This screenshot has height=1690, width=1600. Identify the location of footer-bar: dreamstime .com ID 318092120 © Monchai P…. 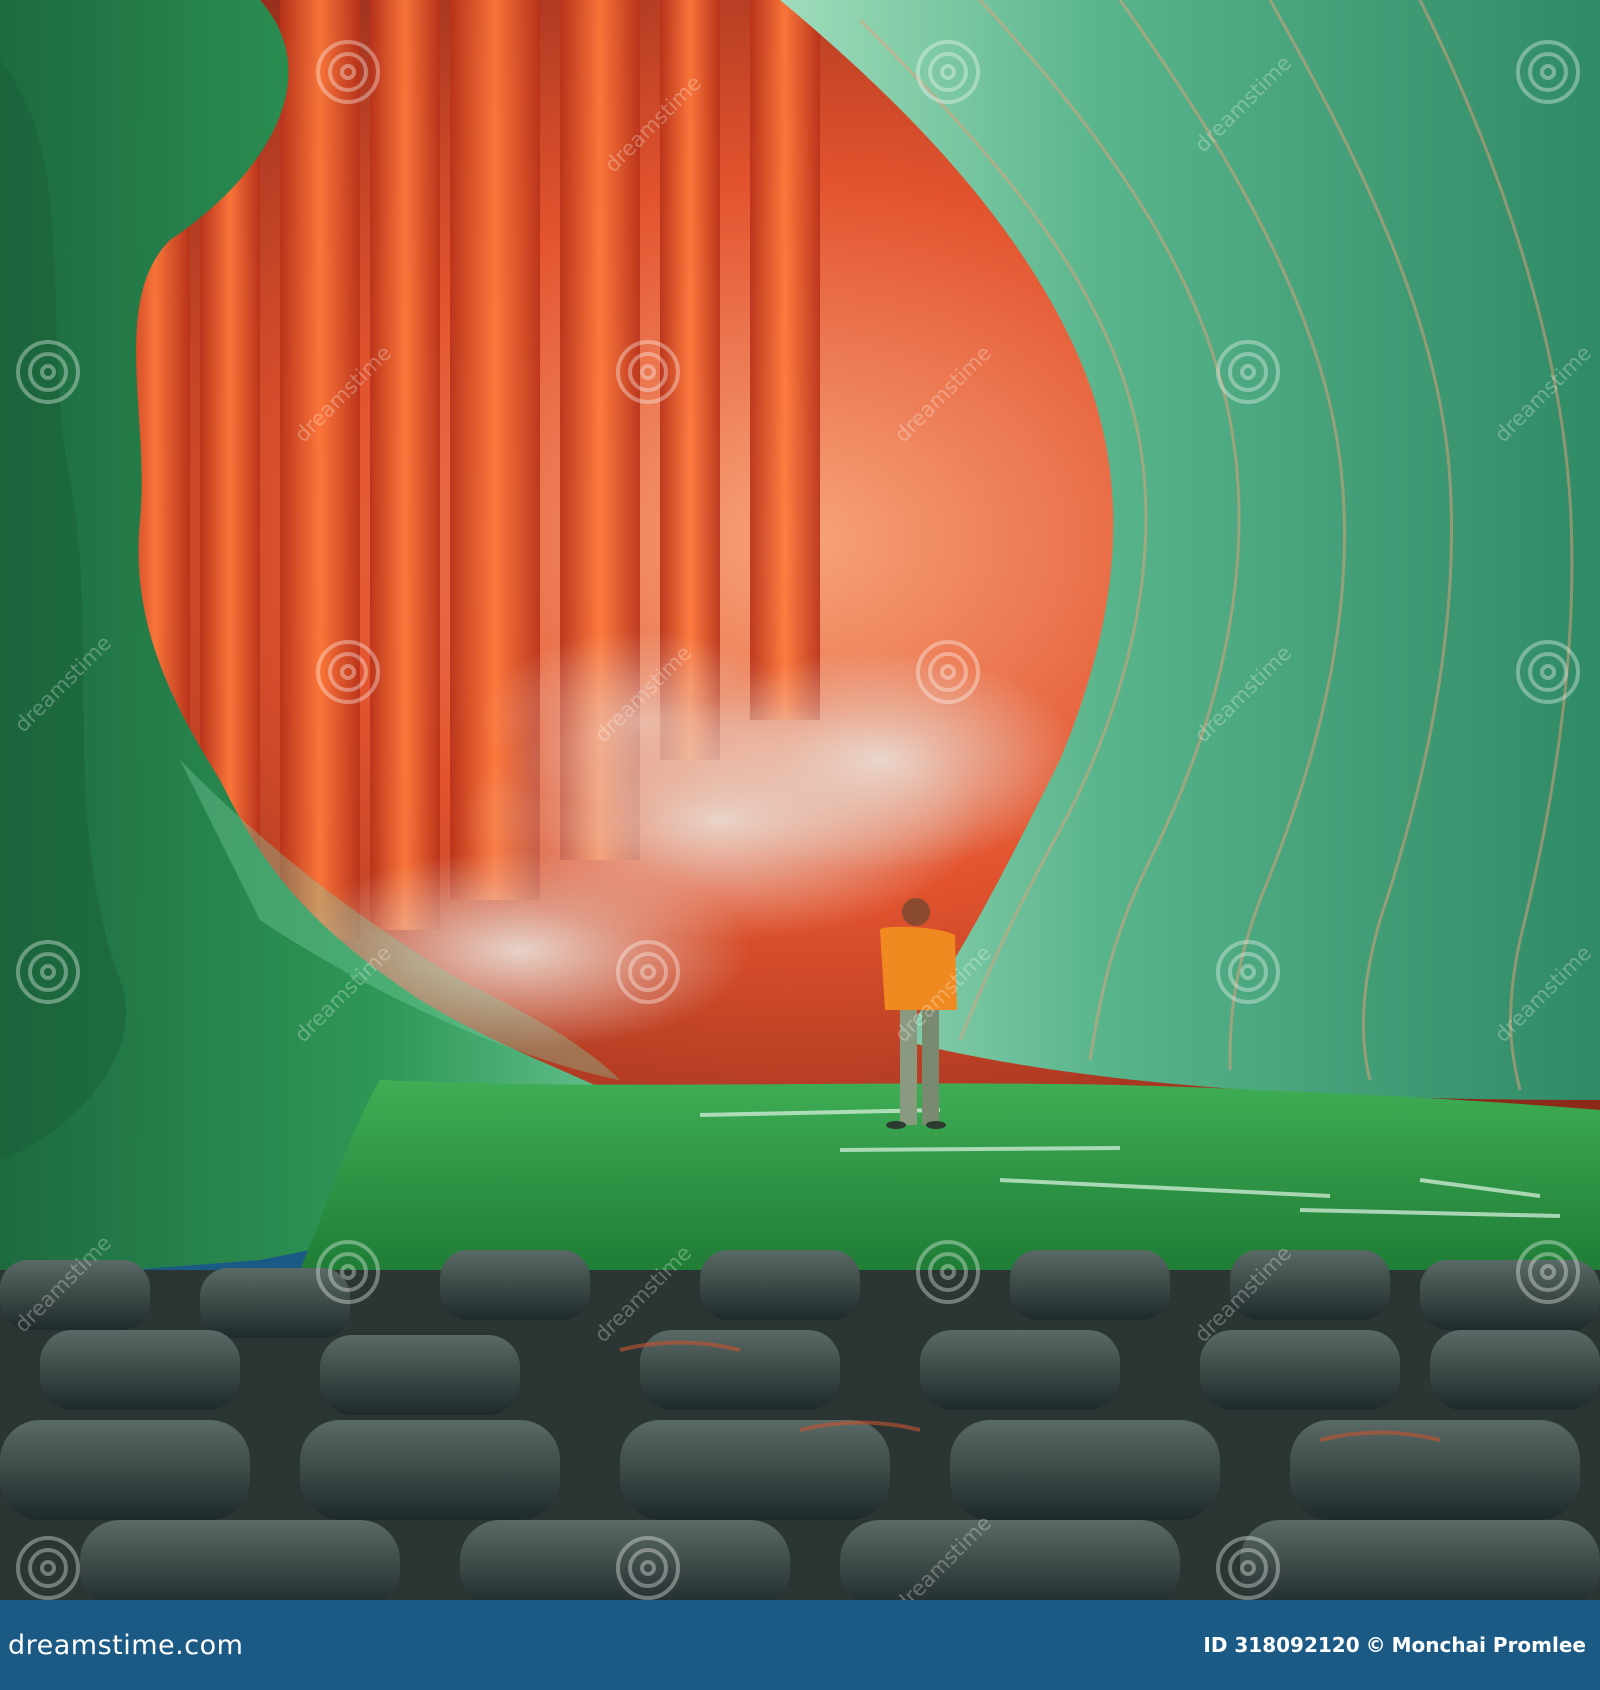
(800, 1645).